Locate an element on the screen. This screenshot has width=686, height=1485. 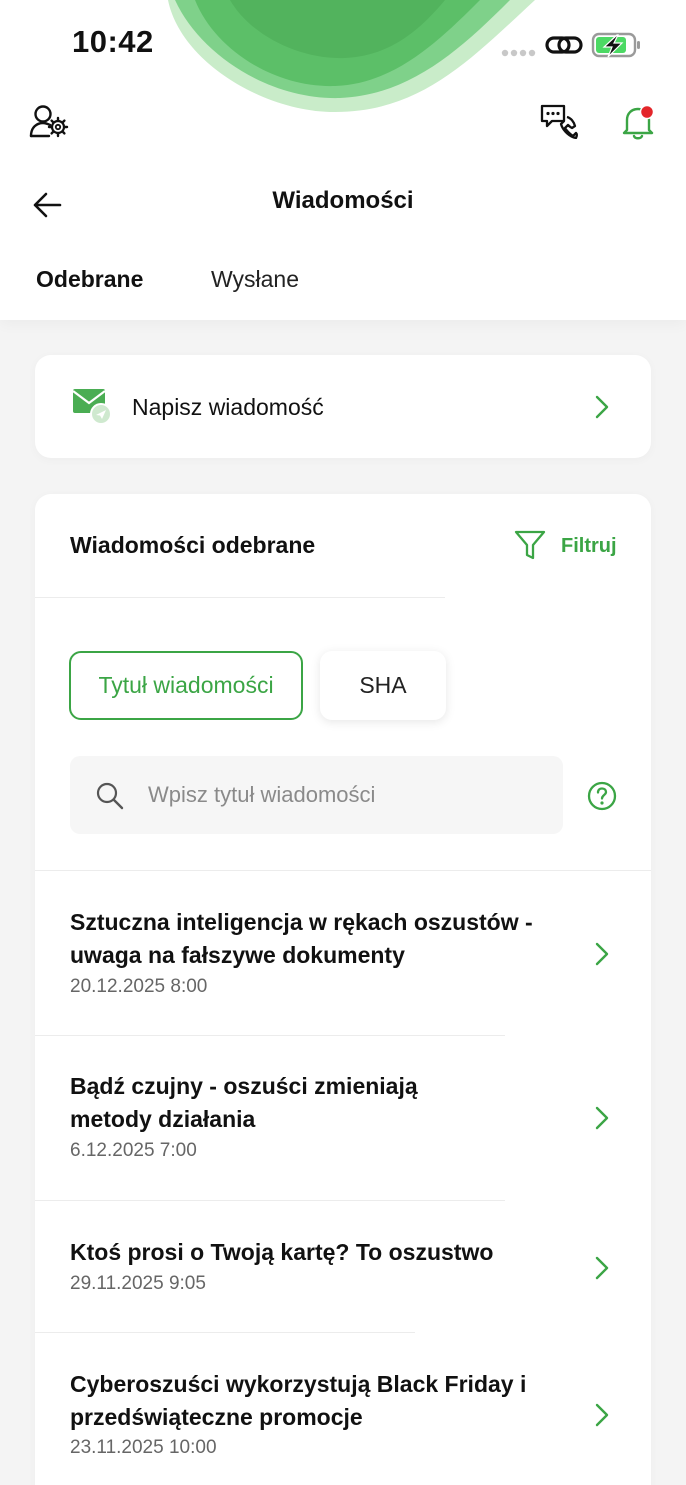
help-icon is located at coordinates (602, 796).